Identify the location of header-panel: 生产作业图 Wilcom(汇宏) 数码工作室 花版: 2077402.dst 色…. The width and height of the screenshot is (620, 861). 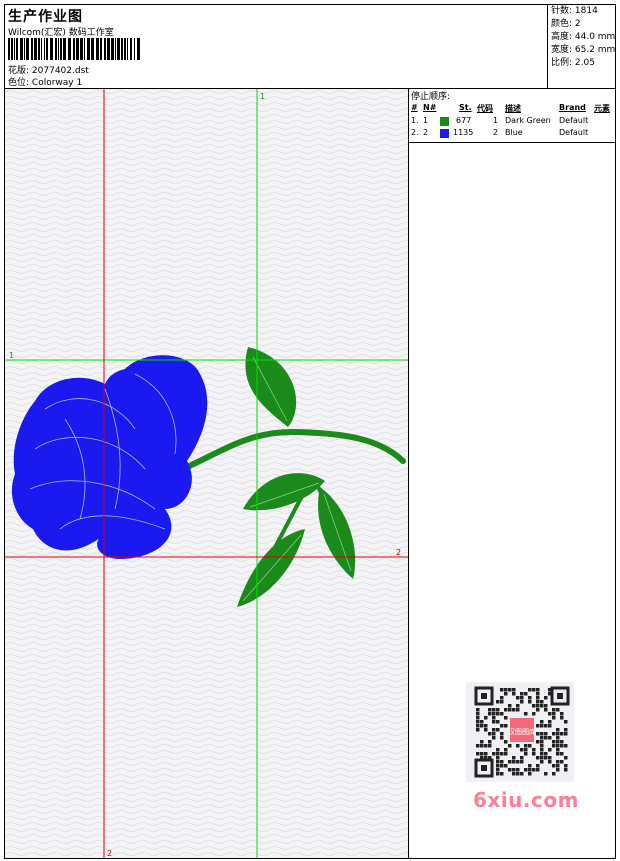
(276, 47).